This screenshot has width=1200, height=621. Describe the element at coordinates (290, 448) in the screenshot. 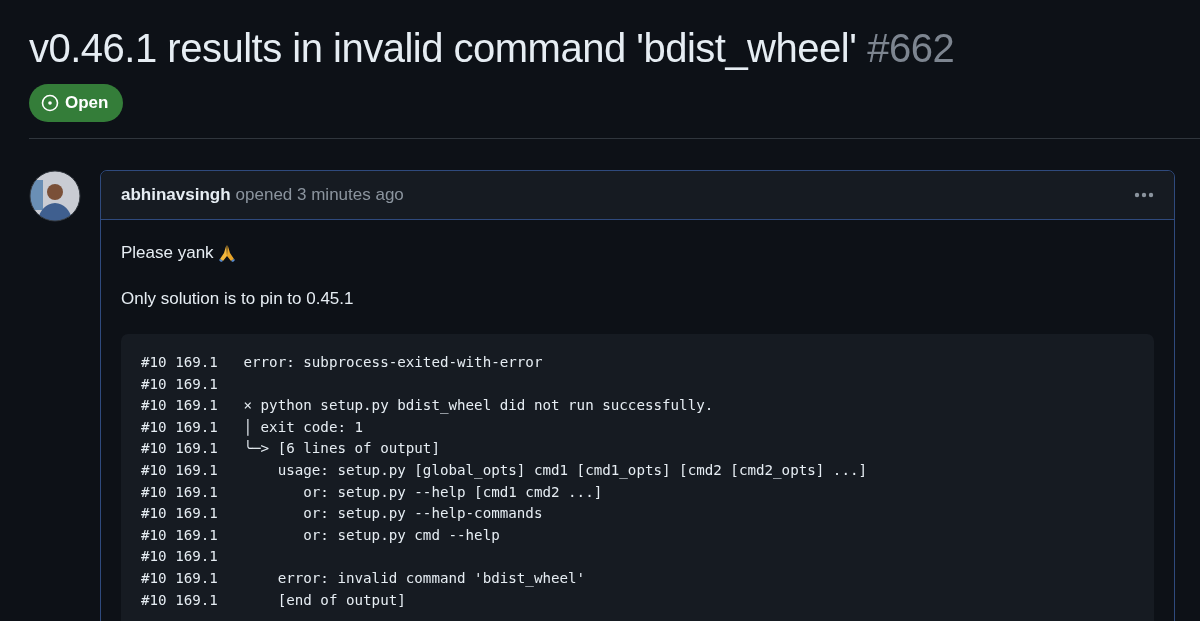

I see `code-line: #10 169.1 ╰─> [6 lines of output]` at that location.